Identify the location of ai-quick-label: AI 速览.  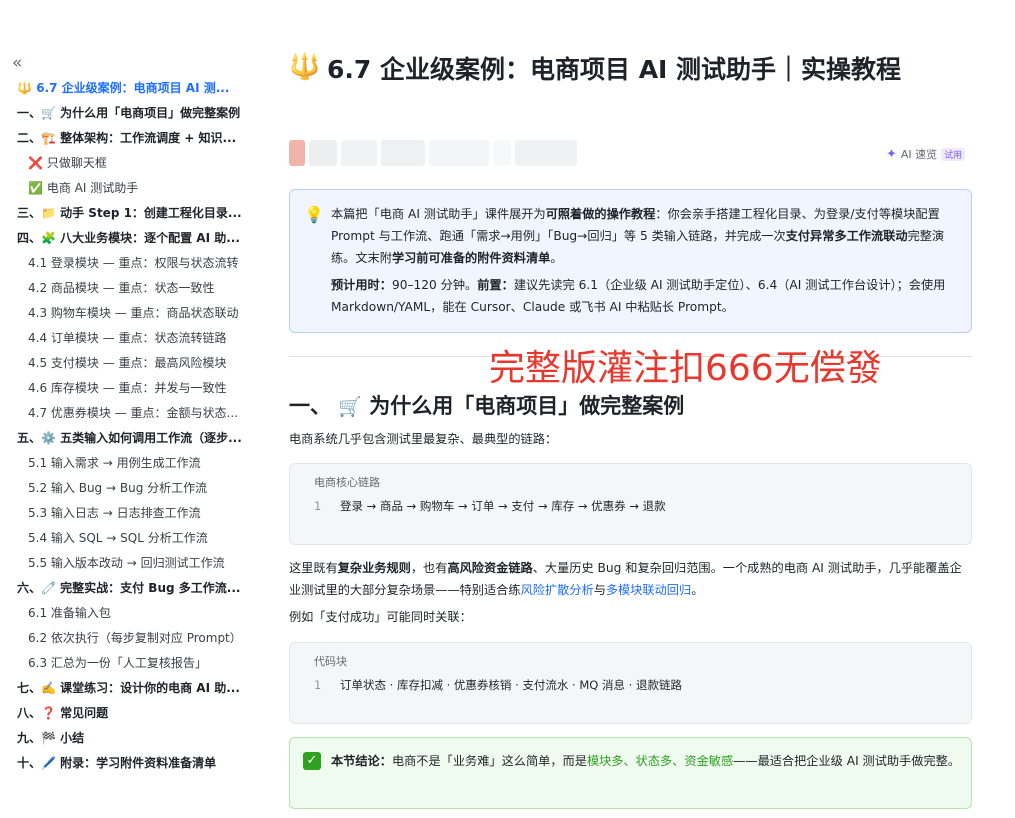
(919, 154).